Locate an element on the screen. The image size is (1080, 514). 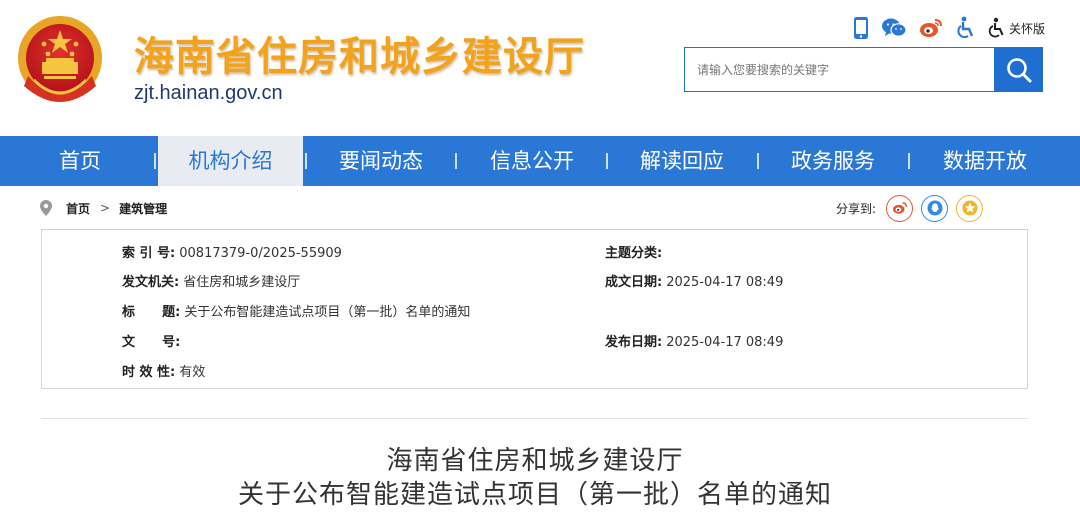
breadcrumb-current: 建筑管理 is located at coordinates (143, 208).